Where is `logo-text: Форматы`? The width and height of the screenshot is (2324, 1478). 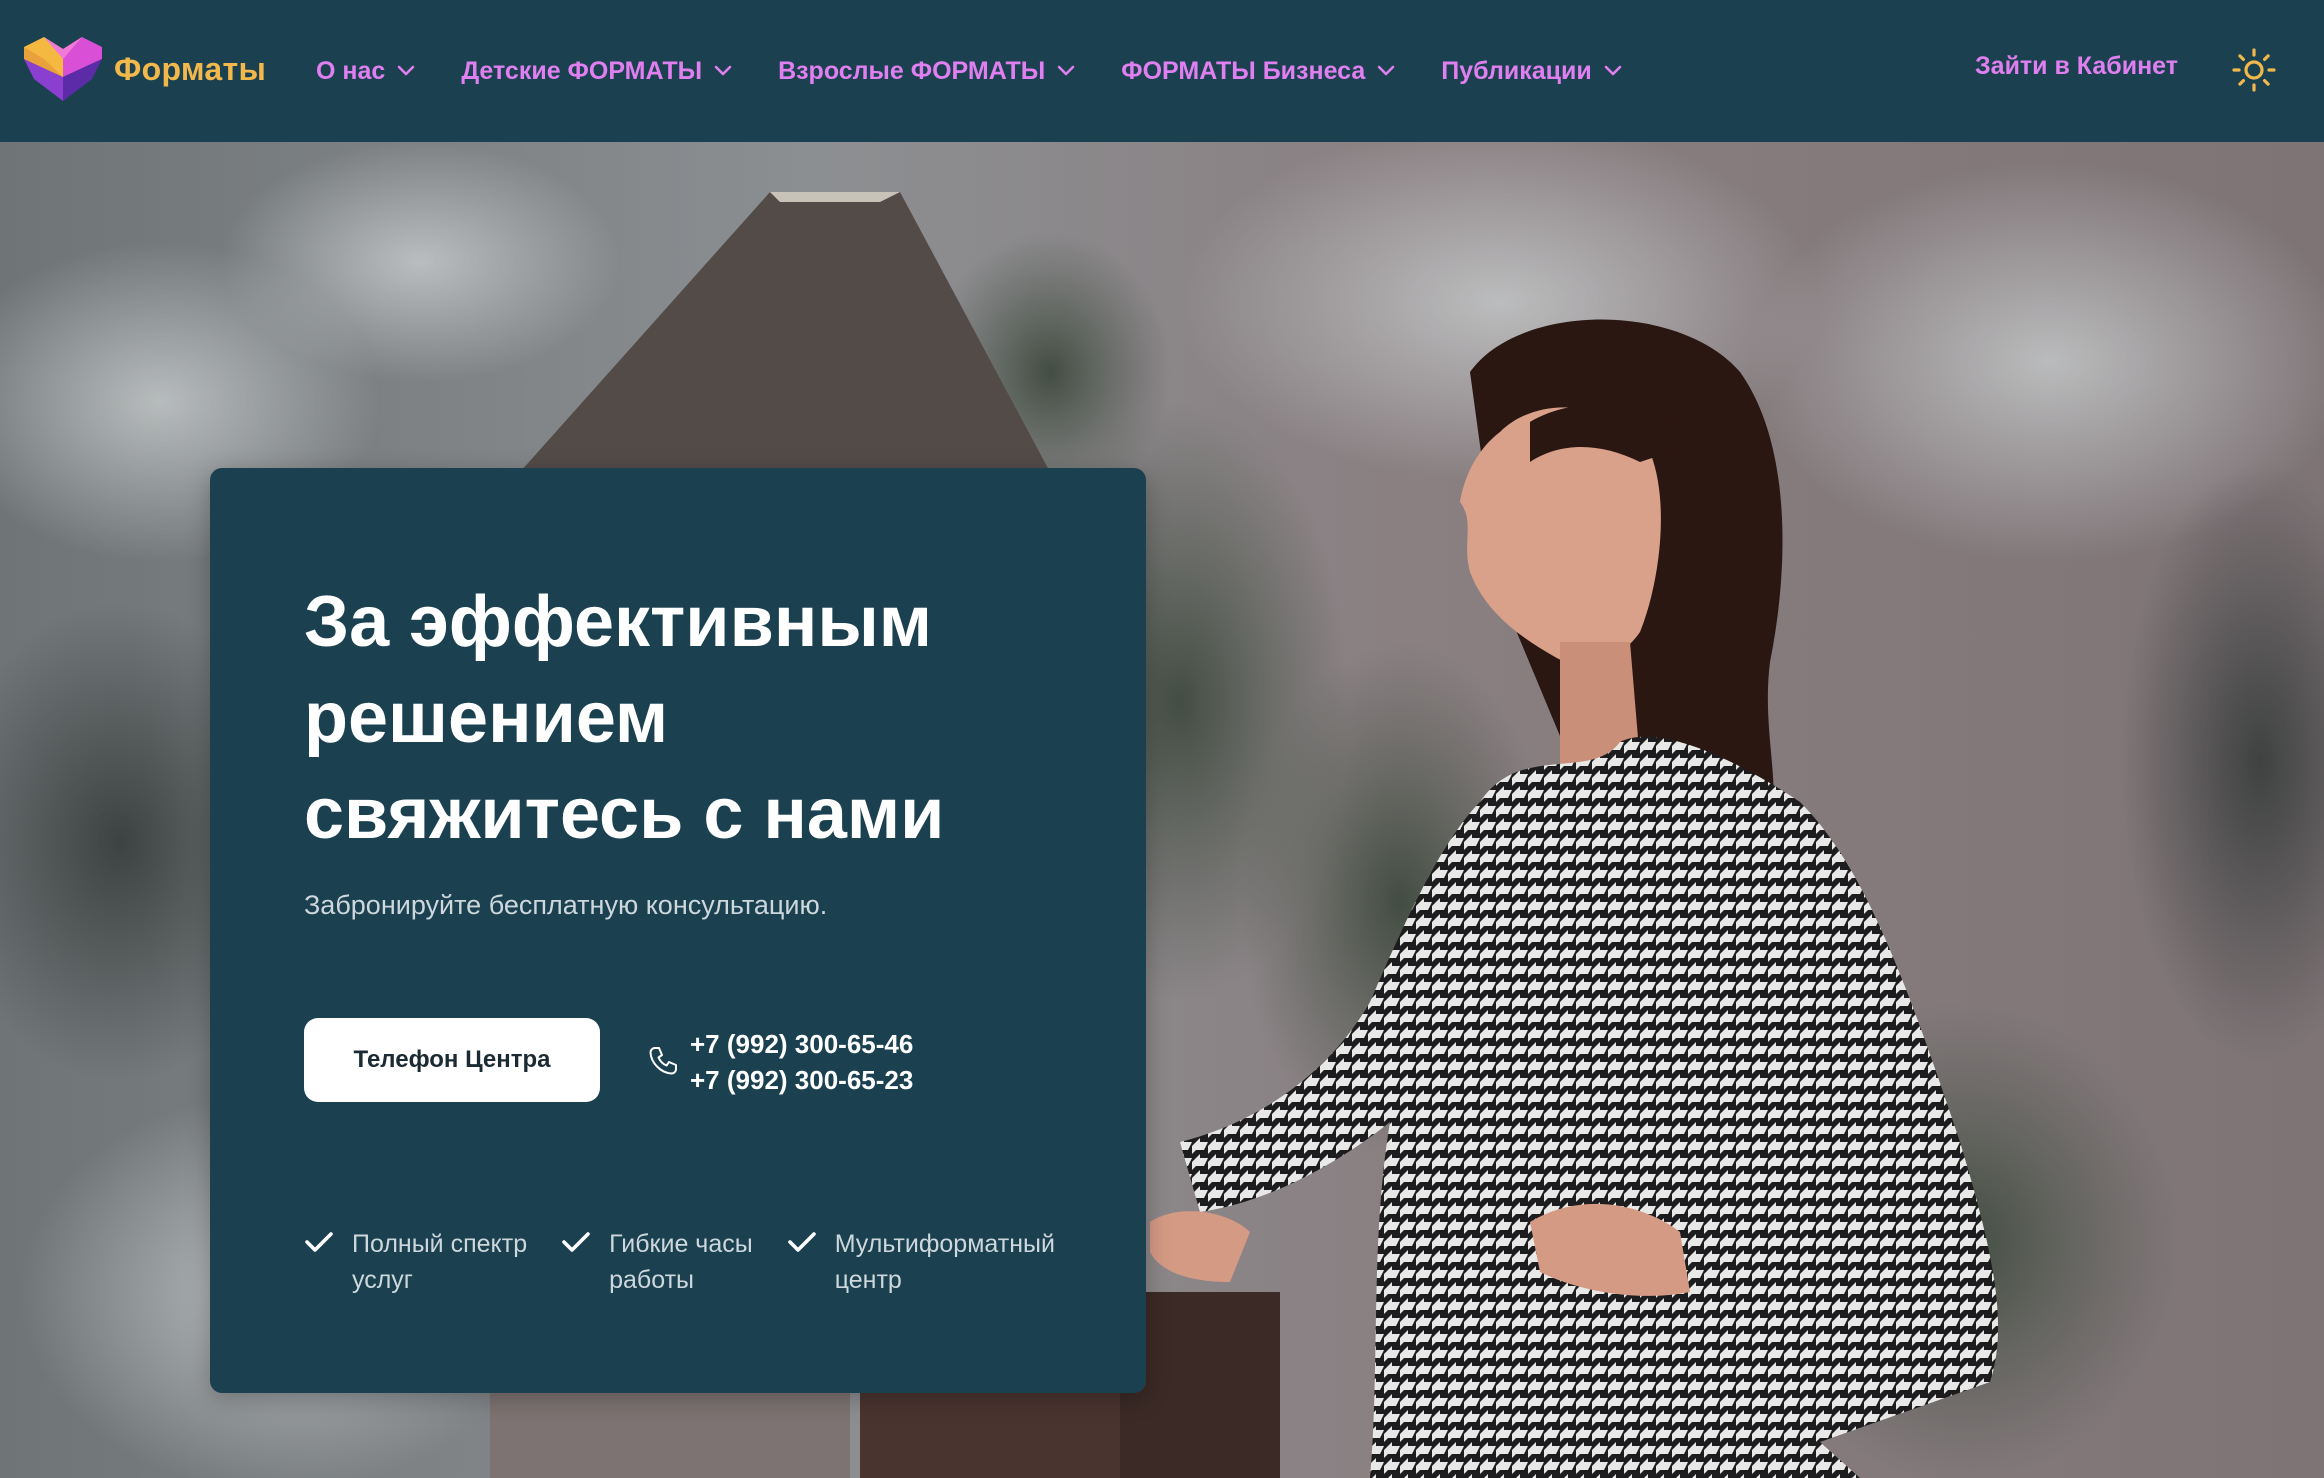 logo-text: Форматы is located at coordinates (190, 68).